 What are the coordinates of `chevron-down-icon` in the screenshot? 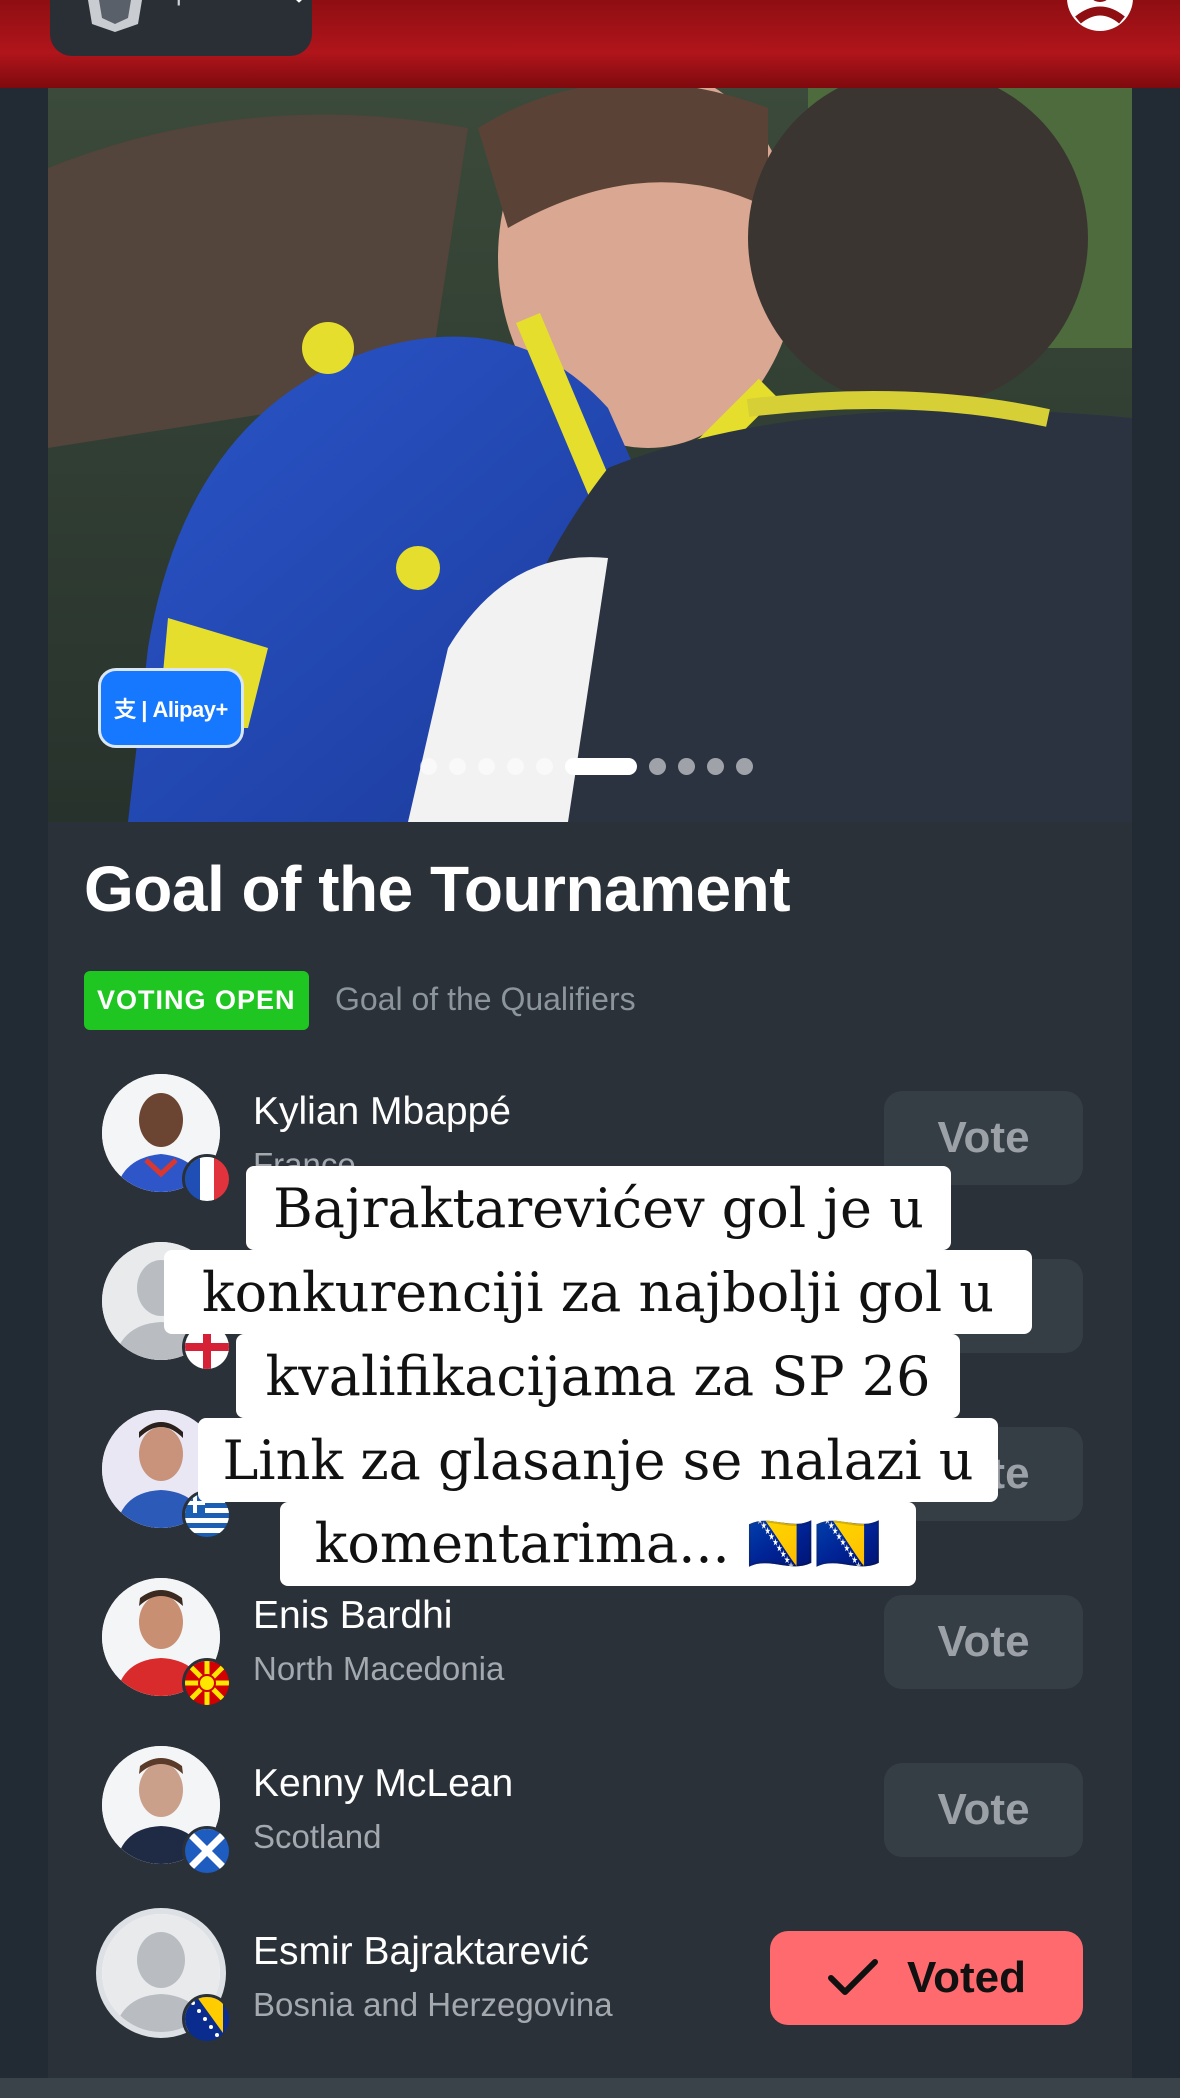 It's located at (299, 2).